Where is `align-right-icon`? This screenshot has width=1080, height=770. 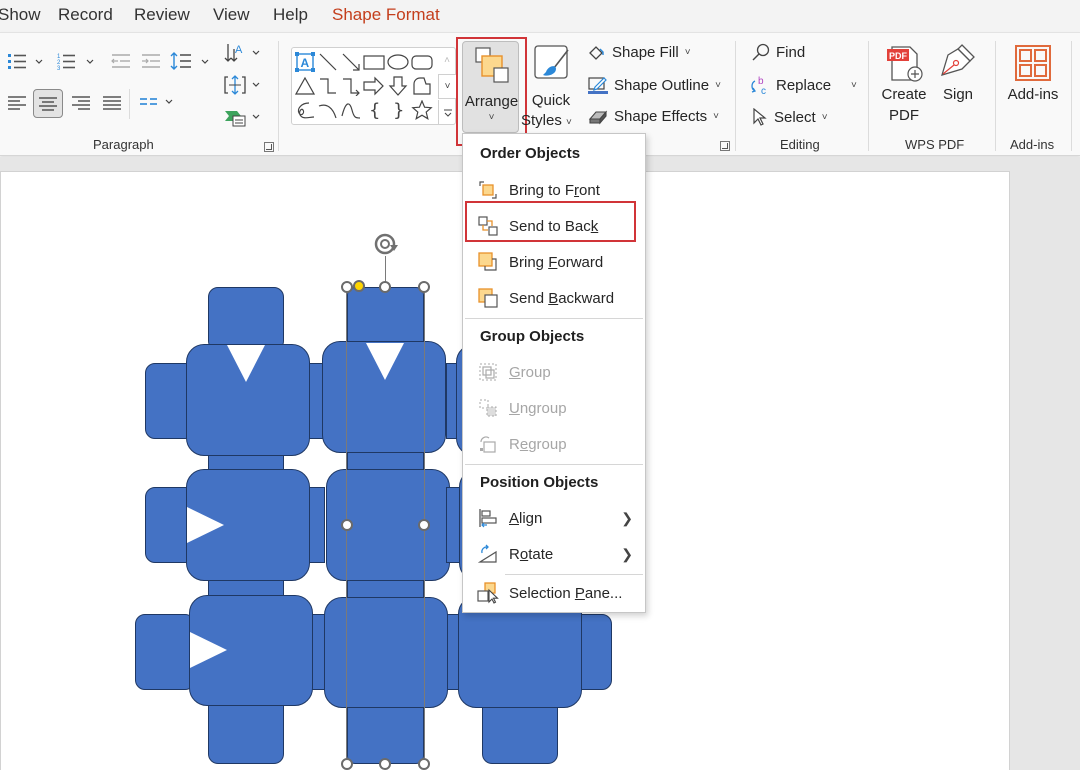
align-right-icon is located at coordinates (81, 103).